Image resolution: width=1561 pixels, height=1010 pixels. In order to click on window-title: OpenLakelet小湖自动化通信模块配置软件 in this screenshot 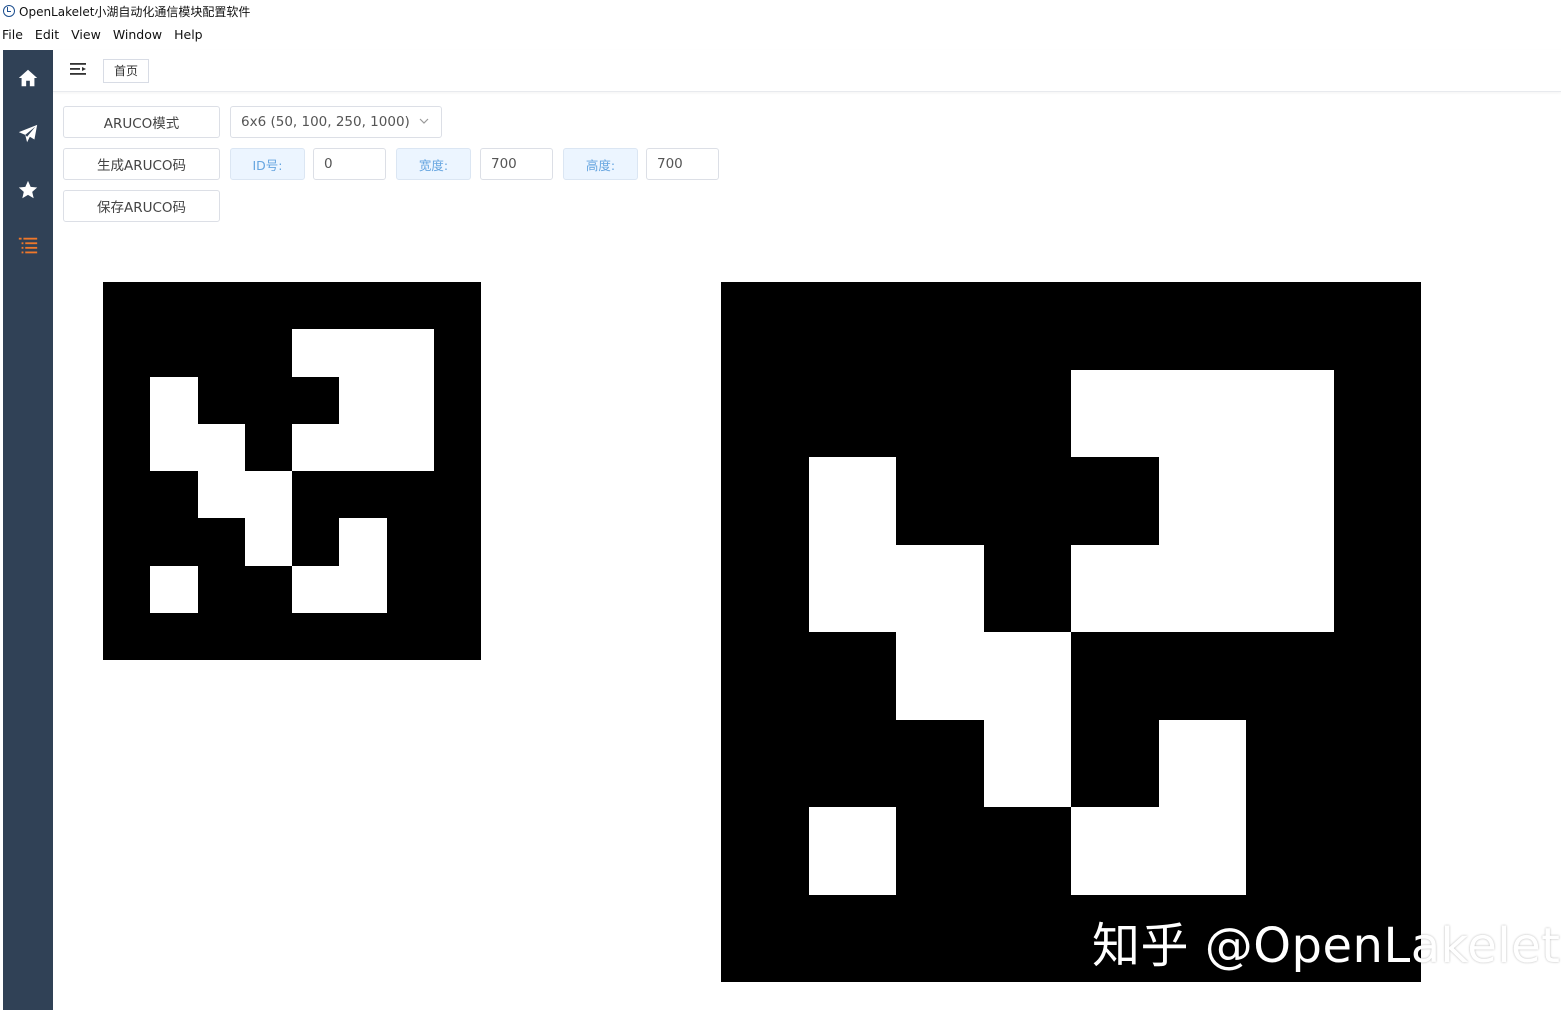, I will do `click(135, 11)`.